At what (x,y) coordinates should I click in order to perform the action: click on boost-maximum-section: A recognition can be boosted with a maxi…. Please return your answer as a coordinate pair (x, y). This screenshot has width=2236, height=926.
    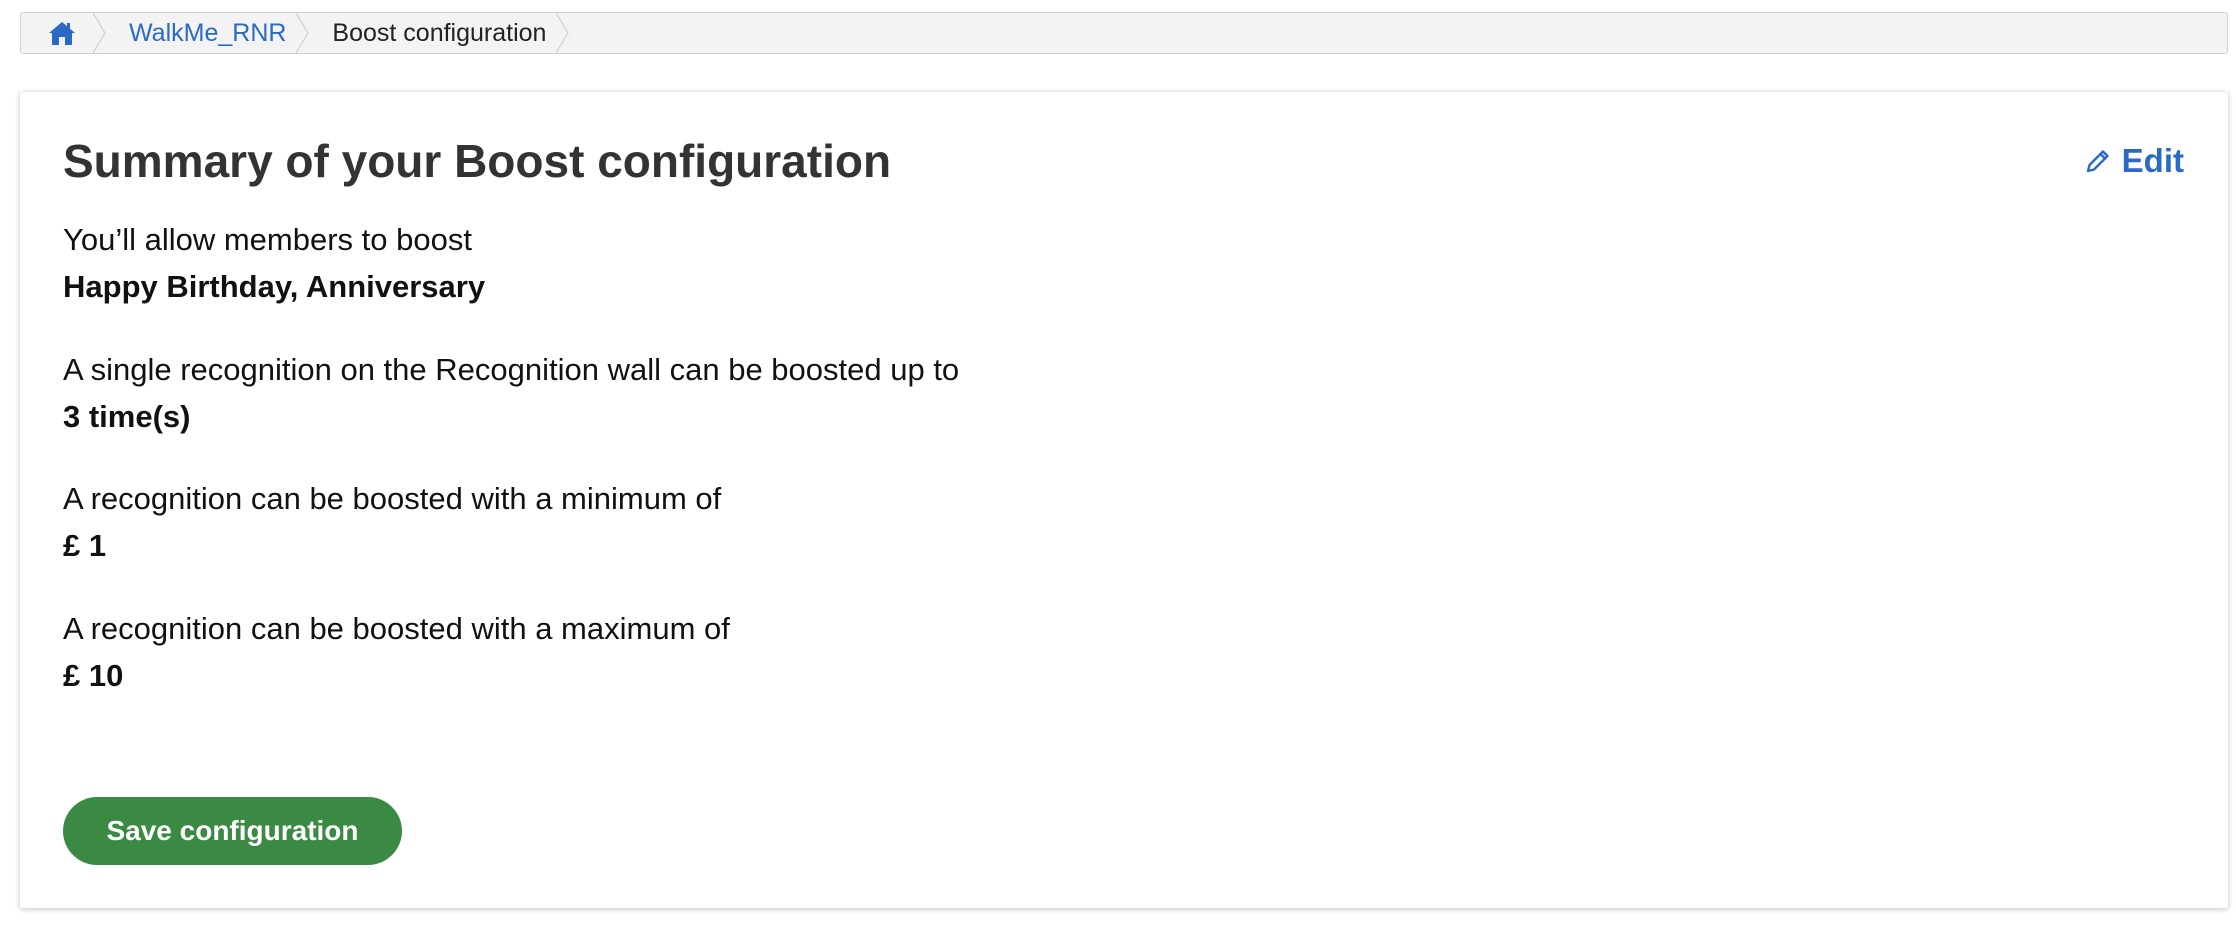
    Looking at the image, I should click on (396, 652).